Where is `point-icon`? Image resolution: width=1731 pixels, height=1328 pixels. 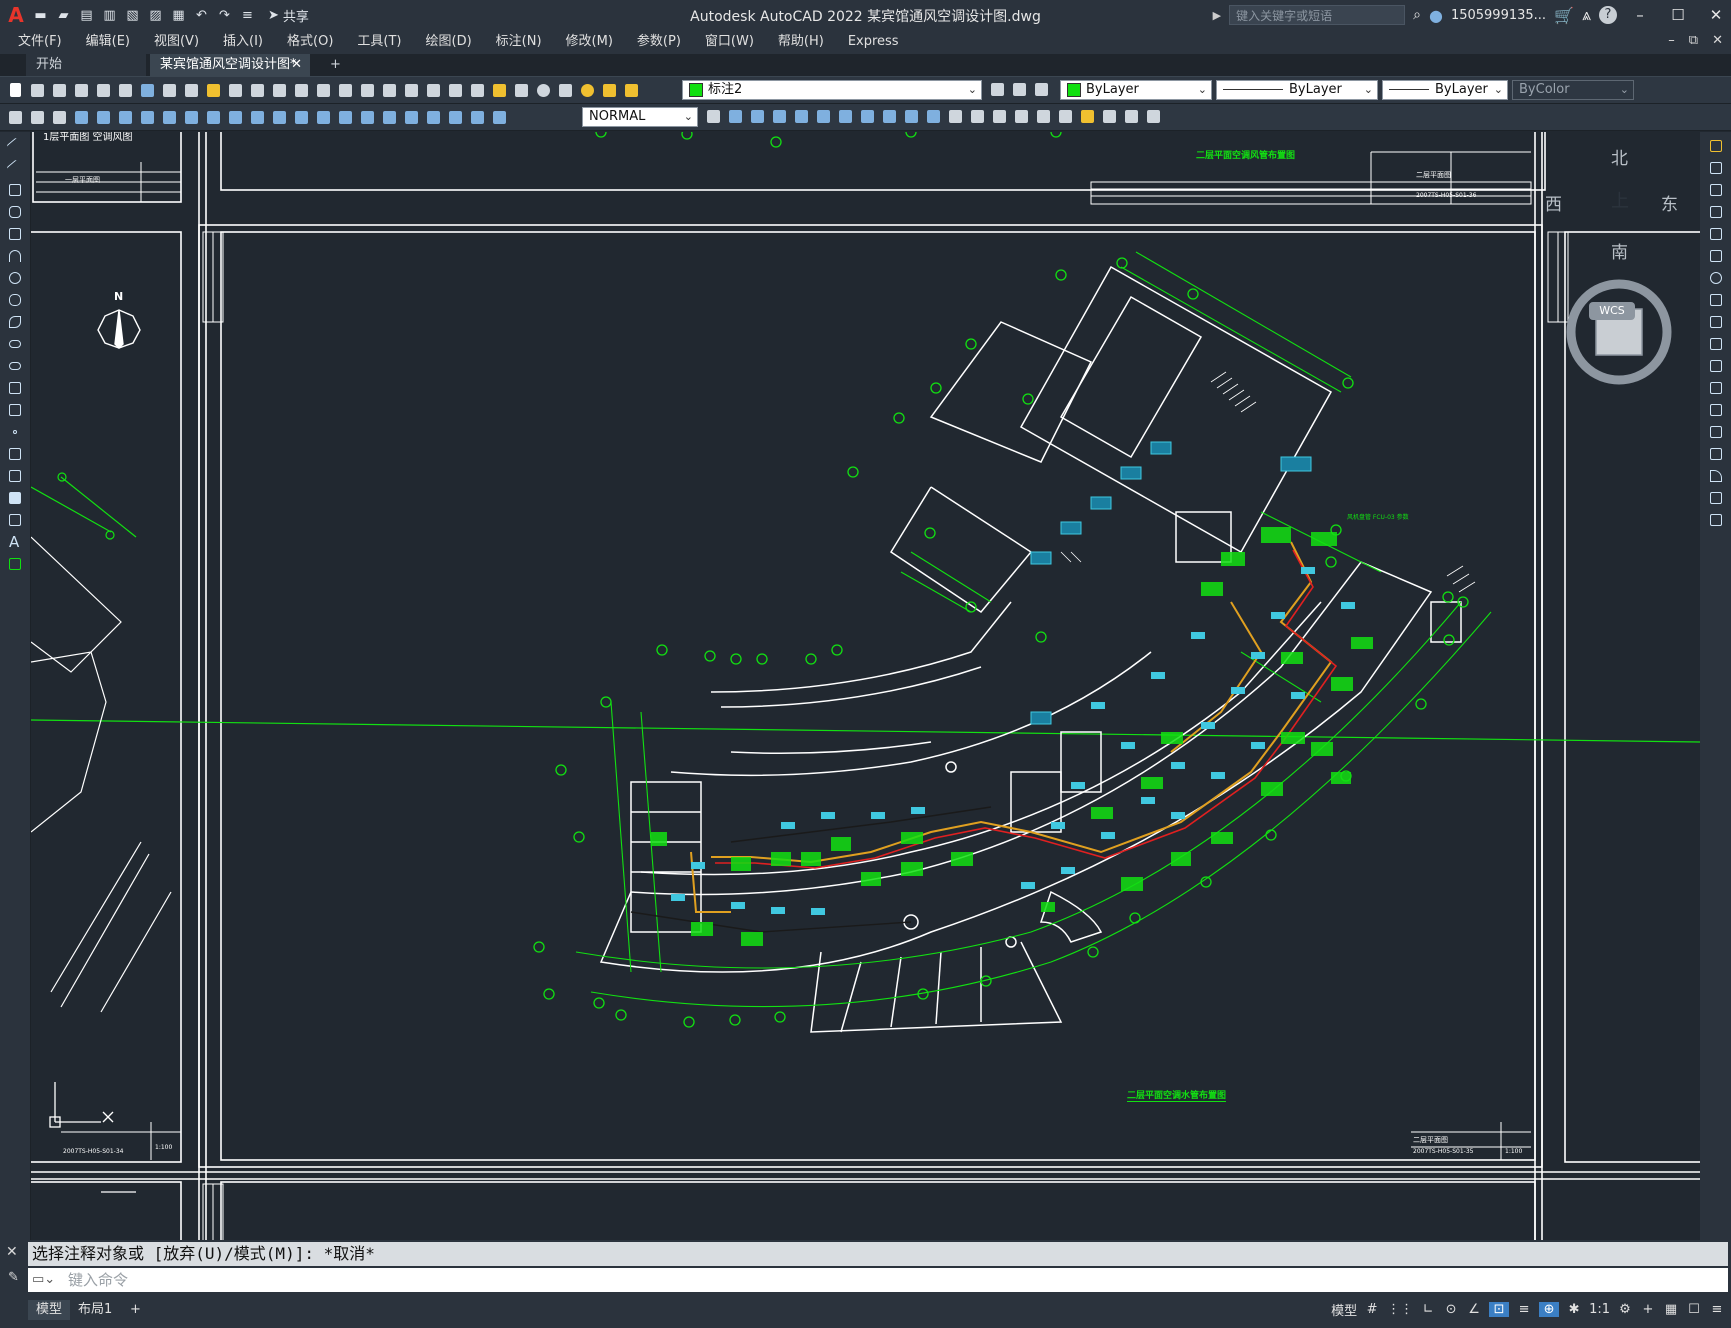
point-icon is located at coordinates (15, 432).